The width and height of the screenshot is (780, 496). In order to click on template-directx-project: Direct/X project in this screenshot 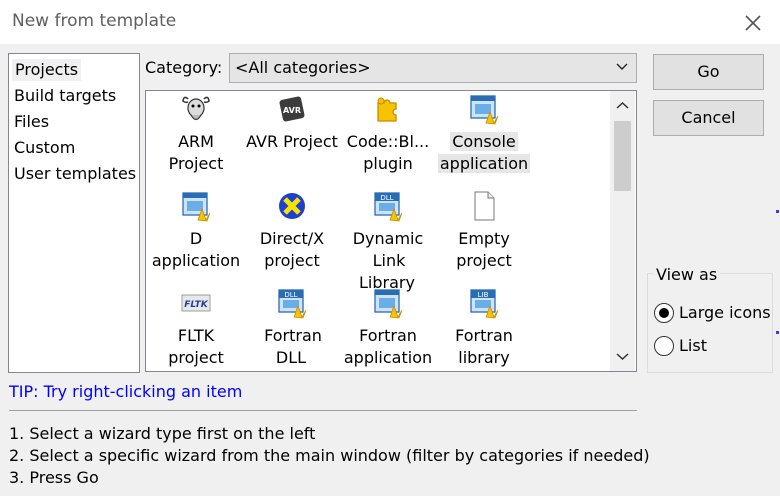, I will do `click(292, 235)`.